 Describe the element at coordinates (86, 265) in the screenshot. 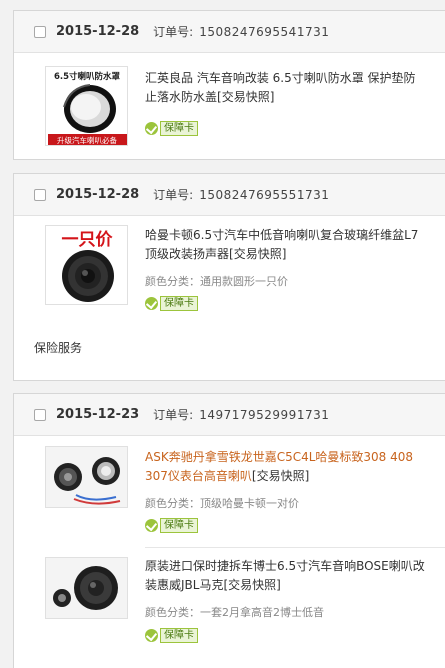

I see `product-thumbnail: 一只价` at that location.